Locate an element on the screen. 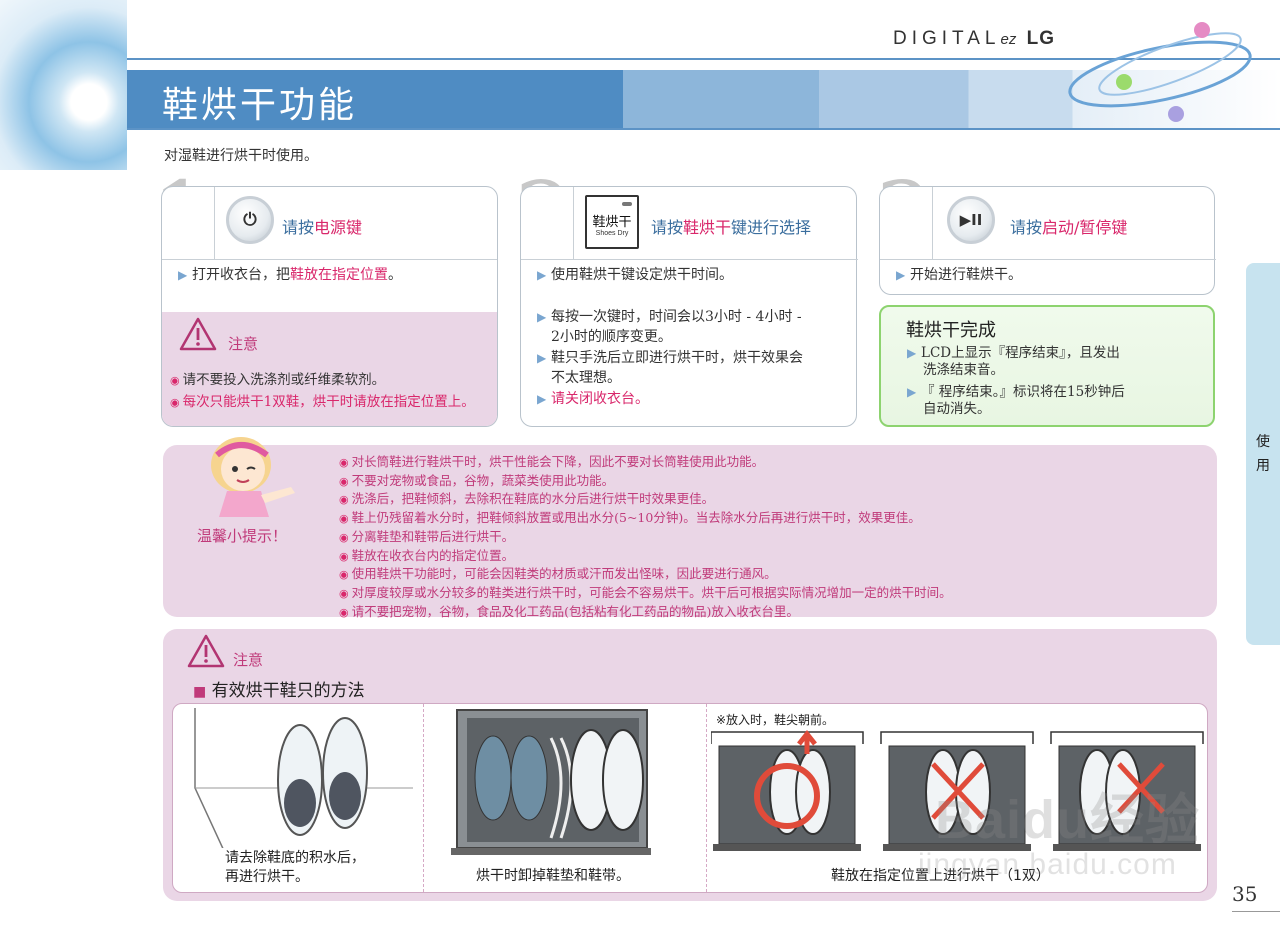 The width and height of the screenshot is (1280, 942). brand-ez: ez is located at coordinates (1008, 39).